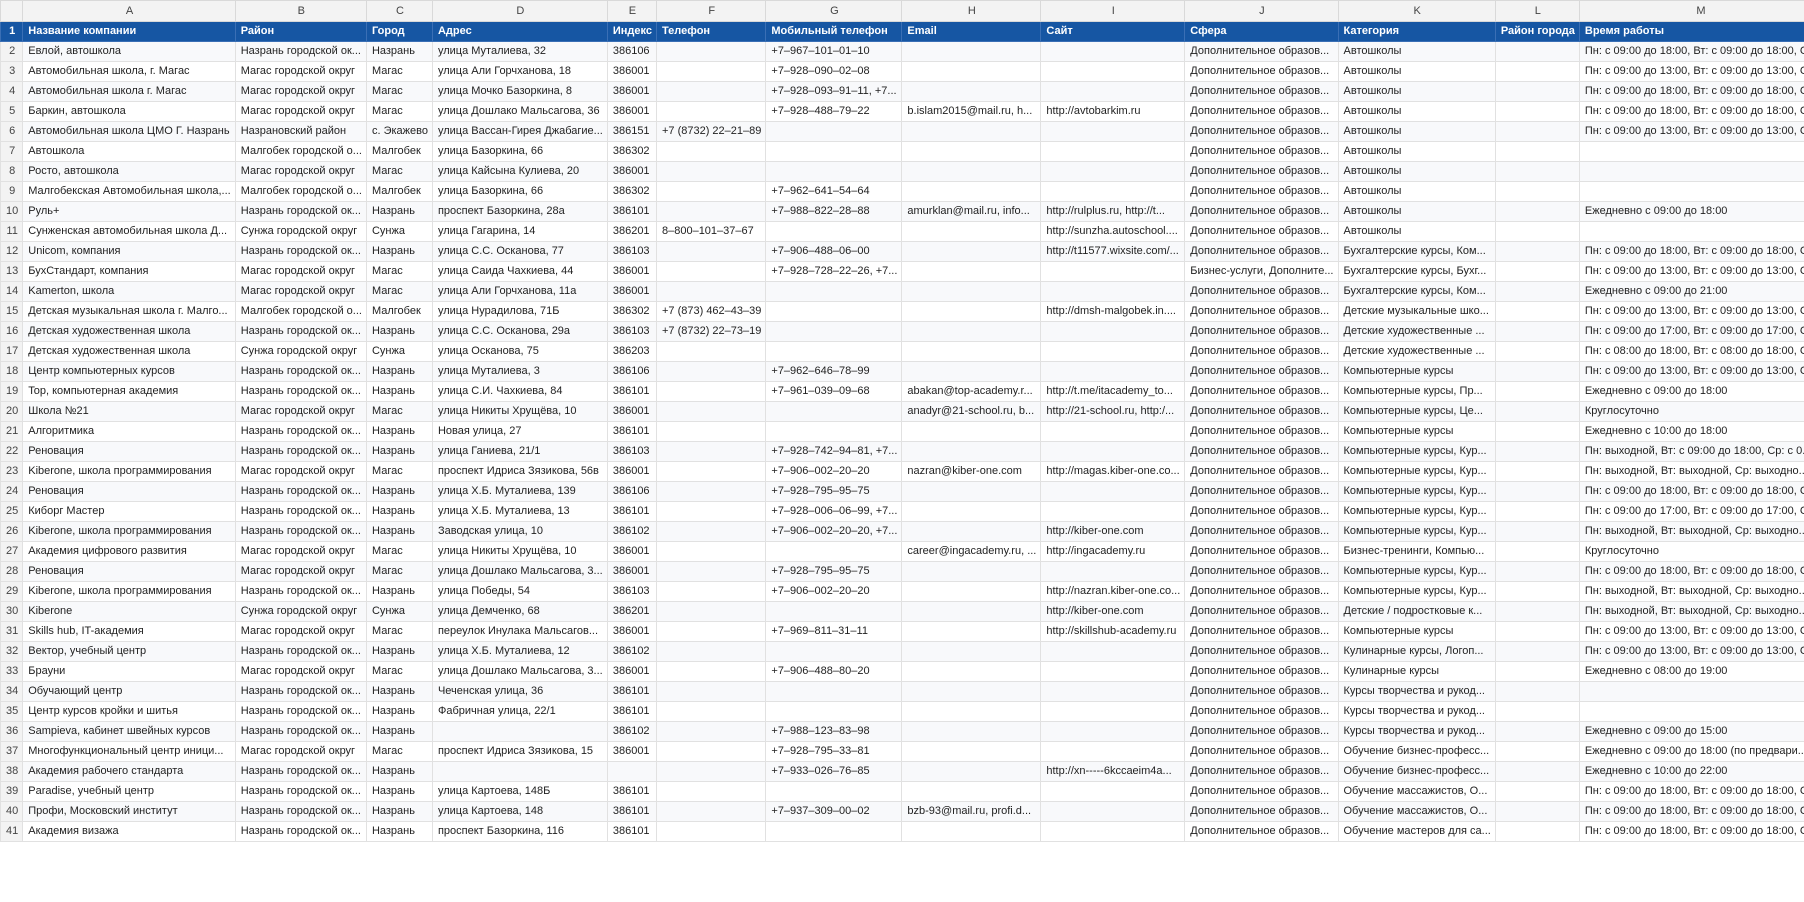 This screenshot has height=902, width=1804. What do you see at coordinates (519, 591) in the screenshot?
I see `cell-address: улица Победы, 54` at bounding box center [519, 591].